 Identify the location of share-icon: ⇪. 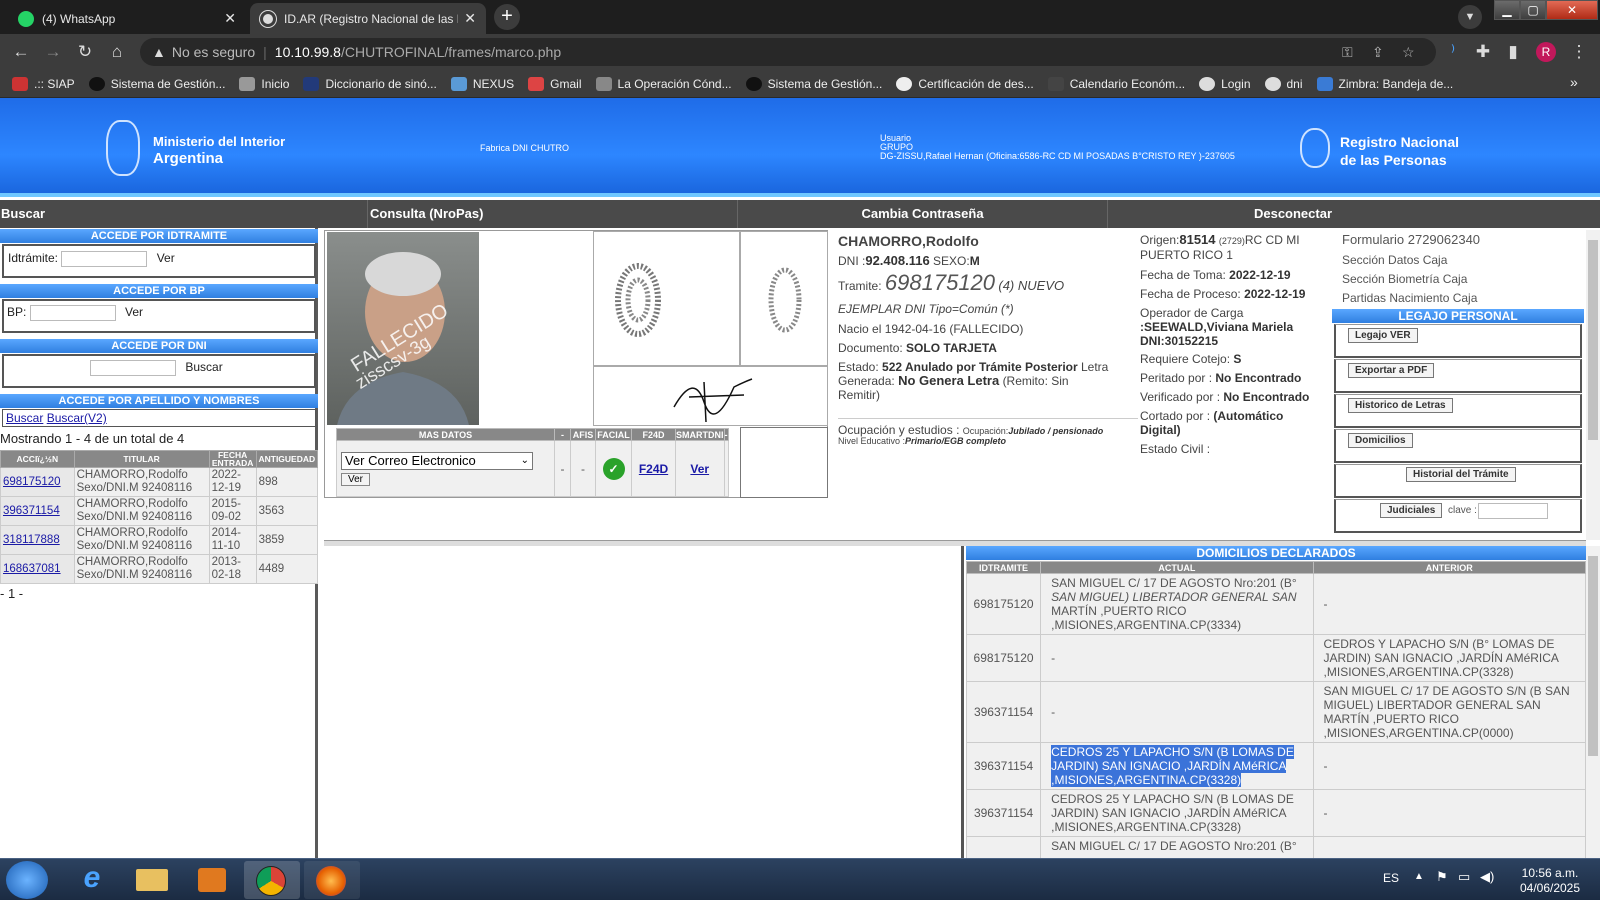
(1378, 52).